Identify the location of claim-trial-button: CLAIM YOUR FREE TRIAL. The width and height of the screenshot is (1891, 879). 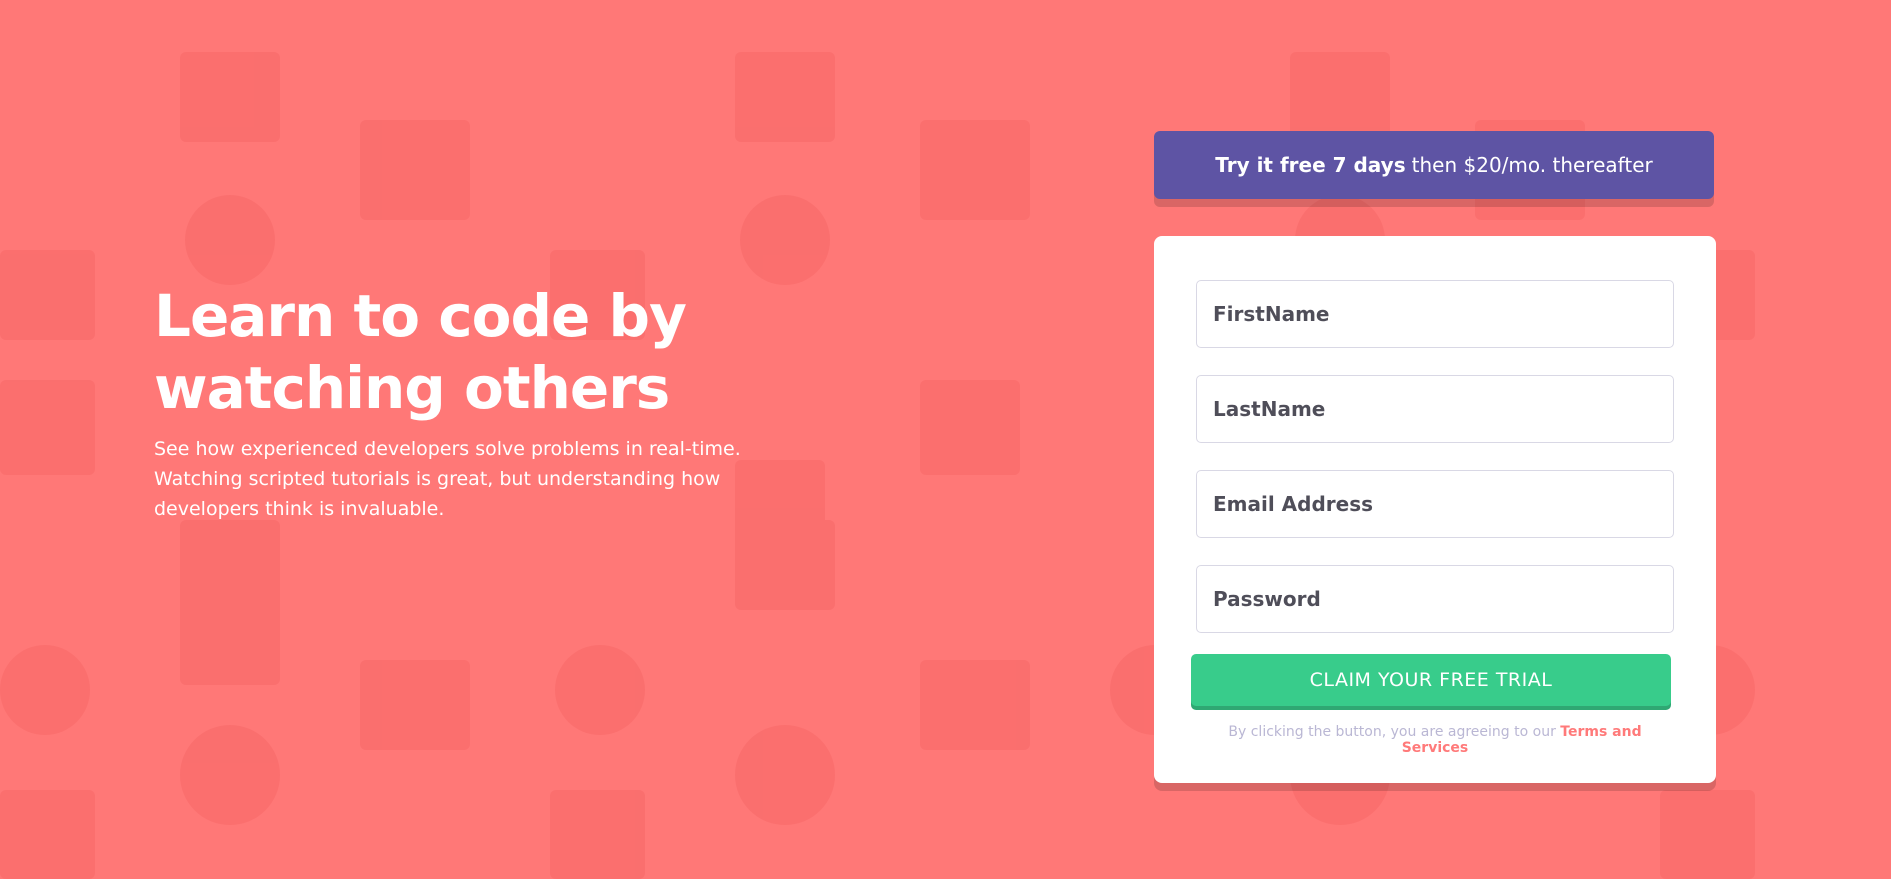
(1431, 680).